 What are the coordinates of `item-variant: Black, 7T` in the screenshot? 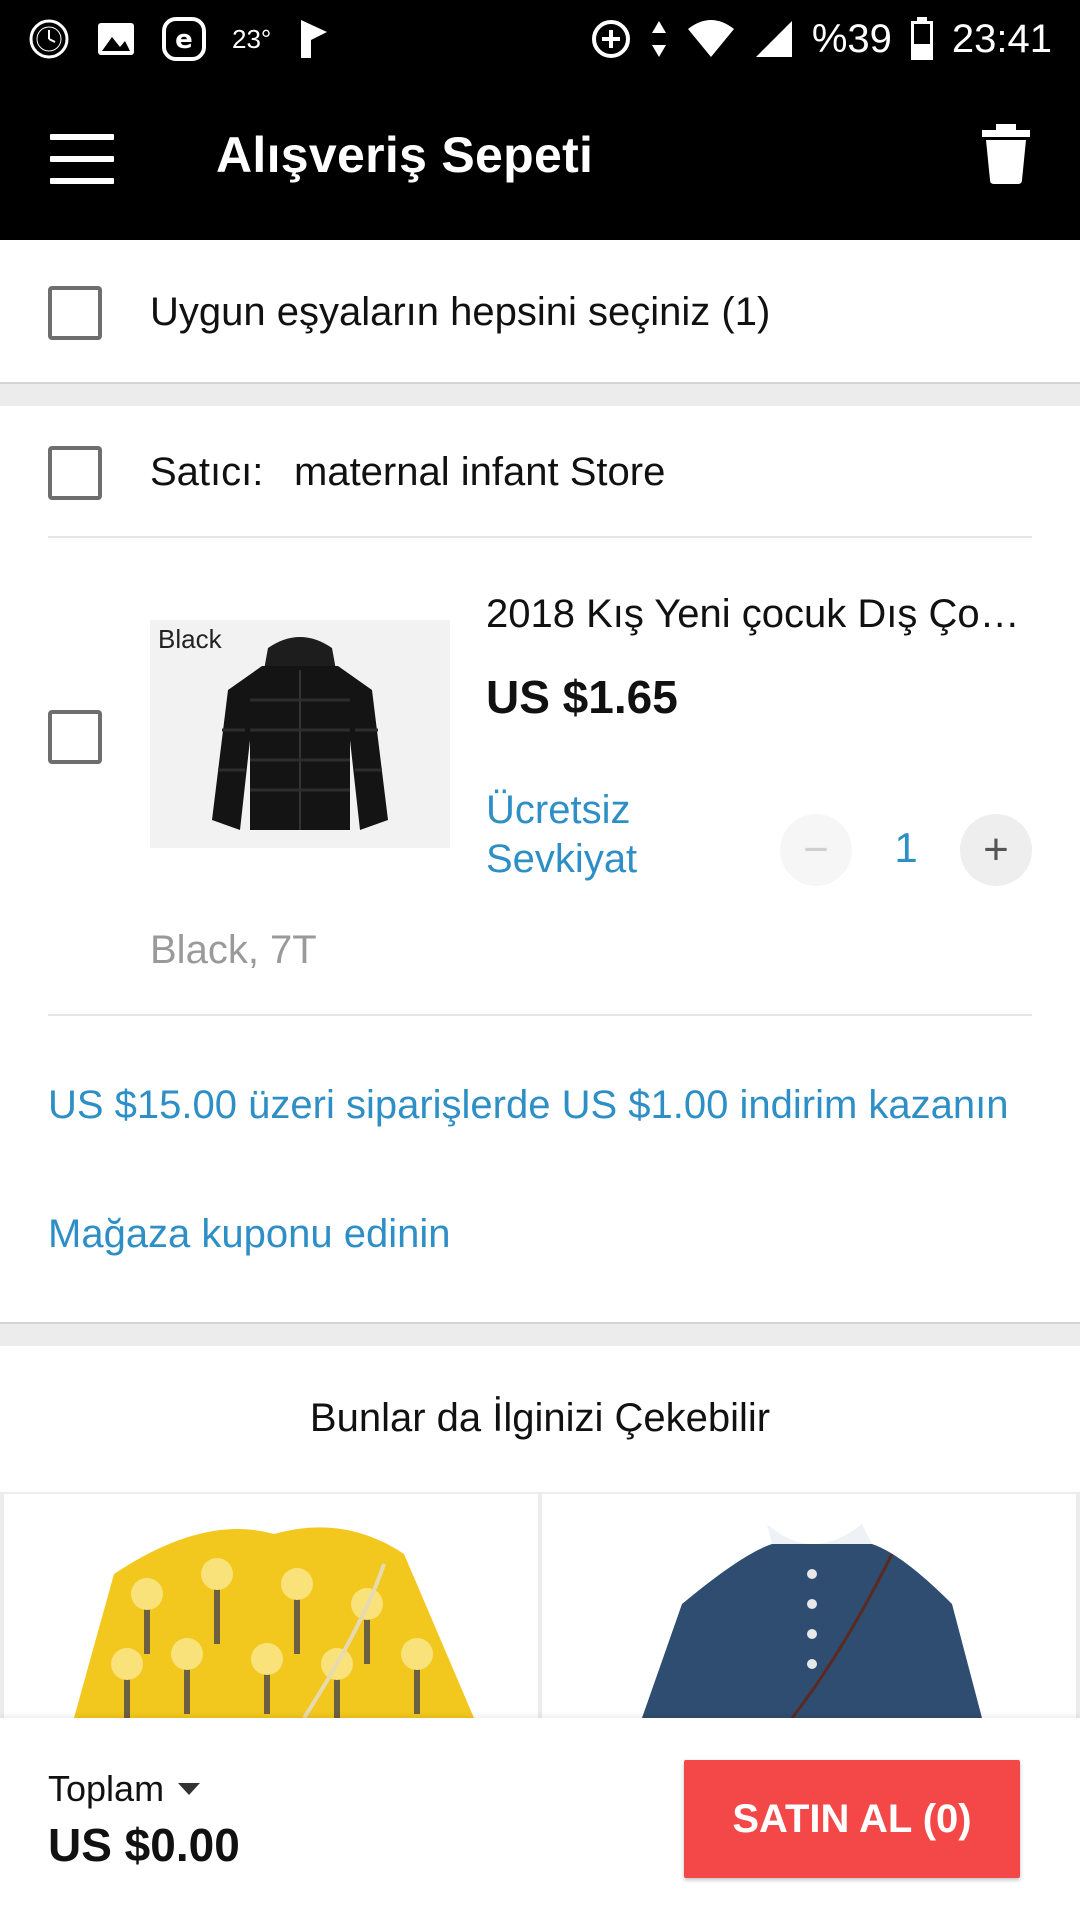 It's located at (233, 950).